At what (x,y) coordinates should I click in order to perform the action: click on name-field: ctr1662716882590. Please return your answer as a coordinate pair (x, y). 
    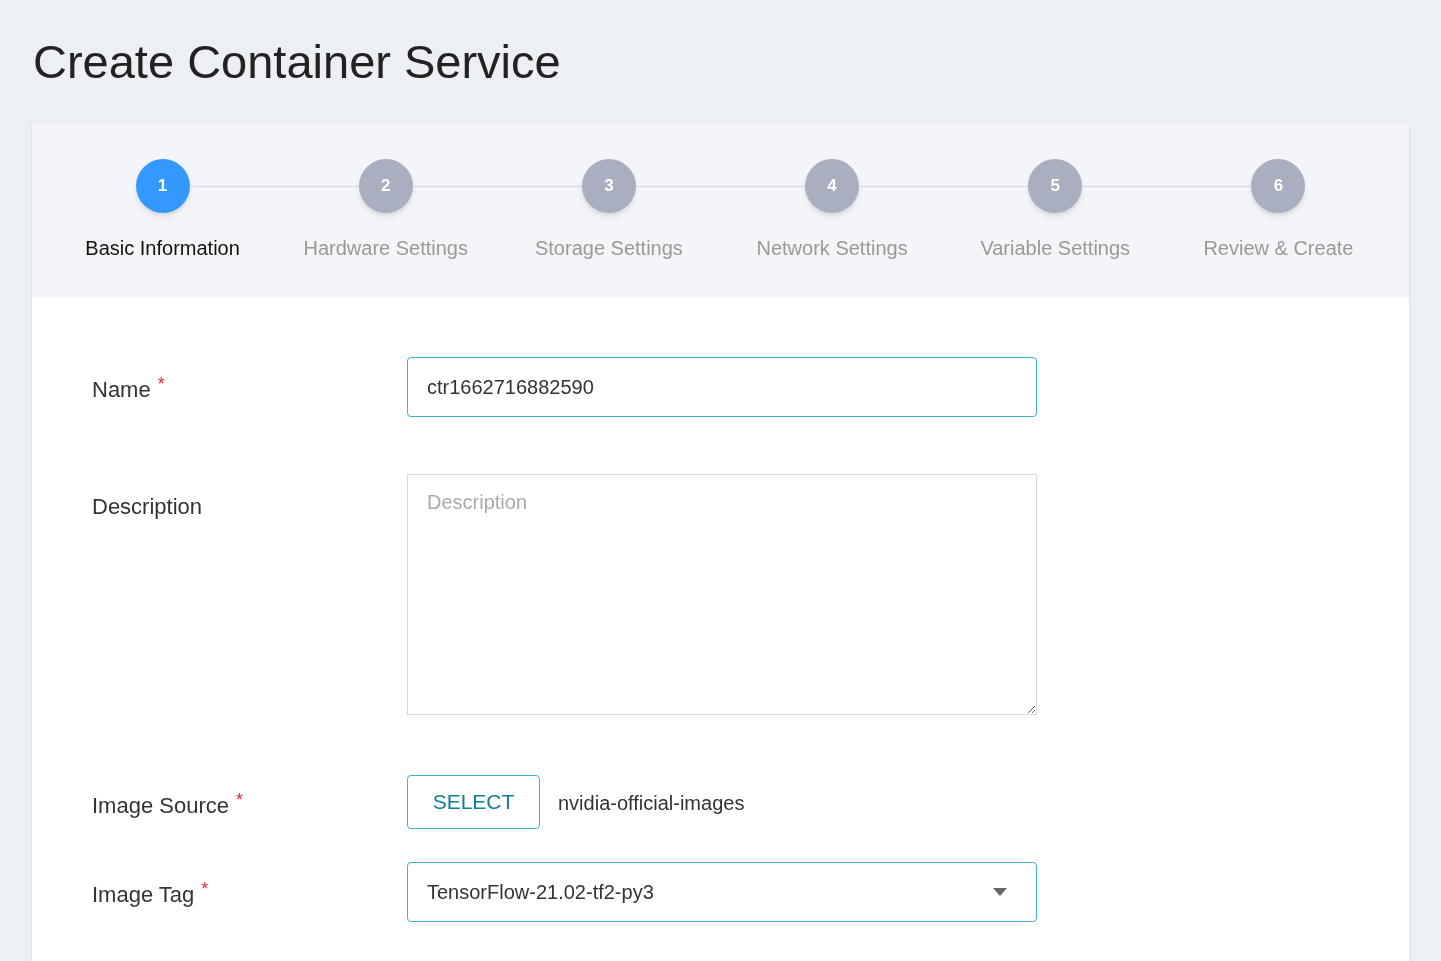
    Looking at the image, I should click on (722, 387).